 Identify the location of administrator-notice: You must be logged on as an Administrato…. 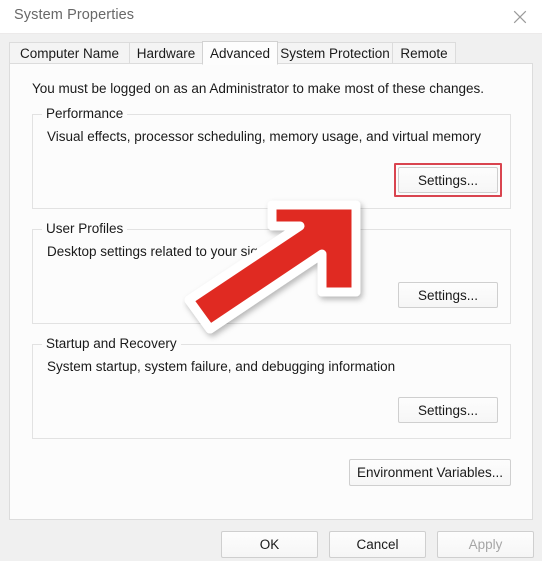
(258, 88).